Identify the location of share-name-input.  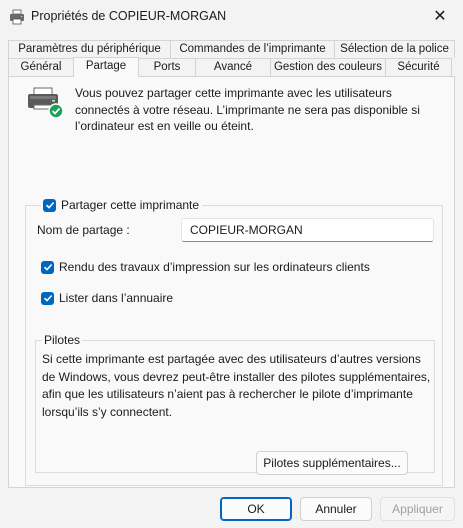
(307, 230).